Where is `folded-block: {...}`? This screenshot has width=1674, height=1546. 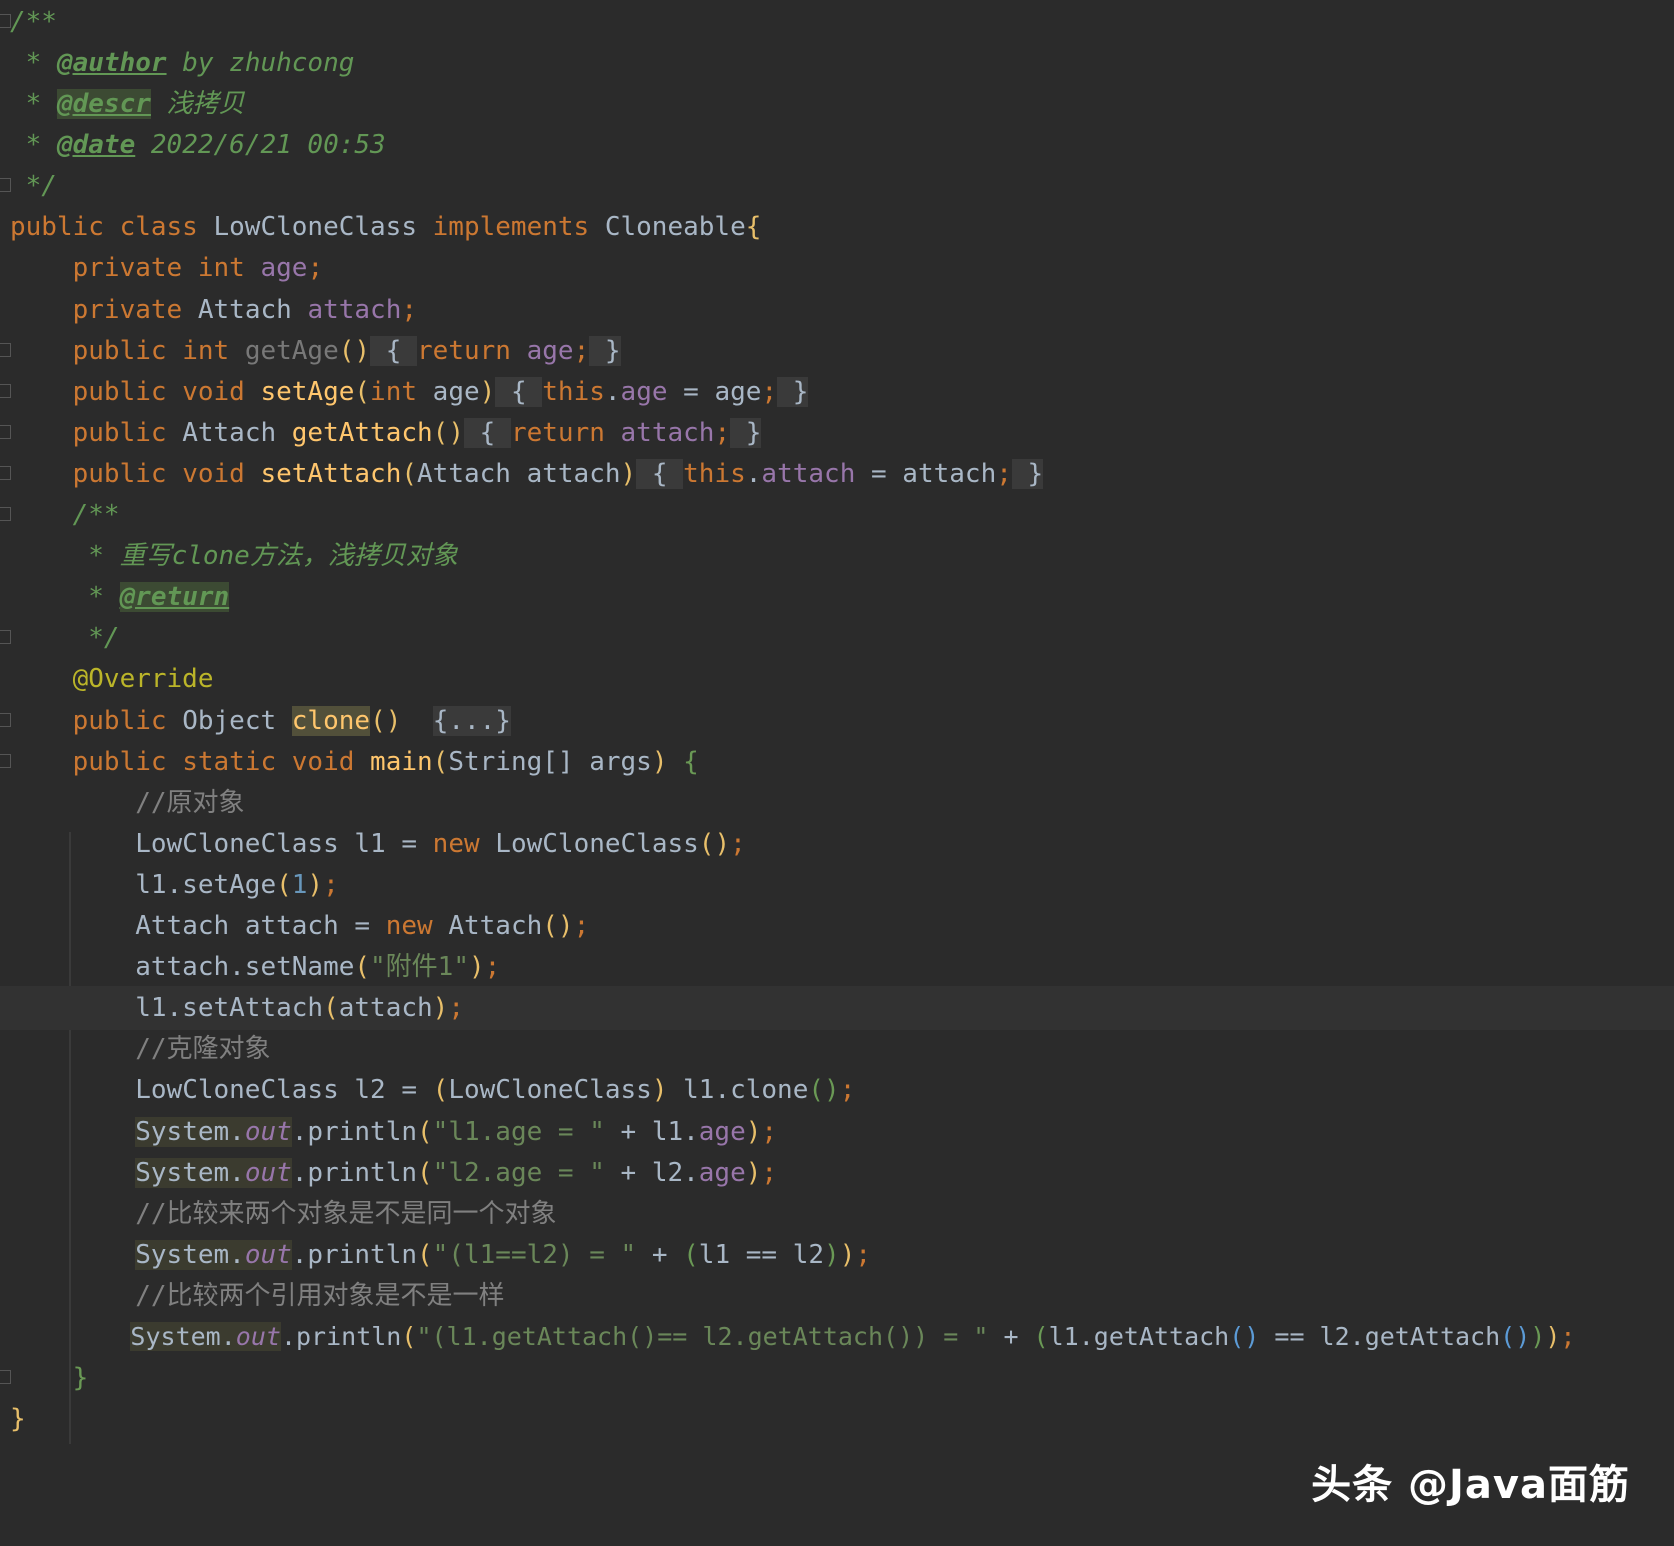 folded-block: {...} is located at coordinates (471, 721).